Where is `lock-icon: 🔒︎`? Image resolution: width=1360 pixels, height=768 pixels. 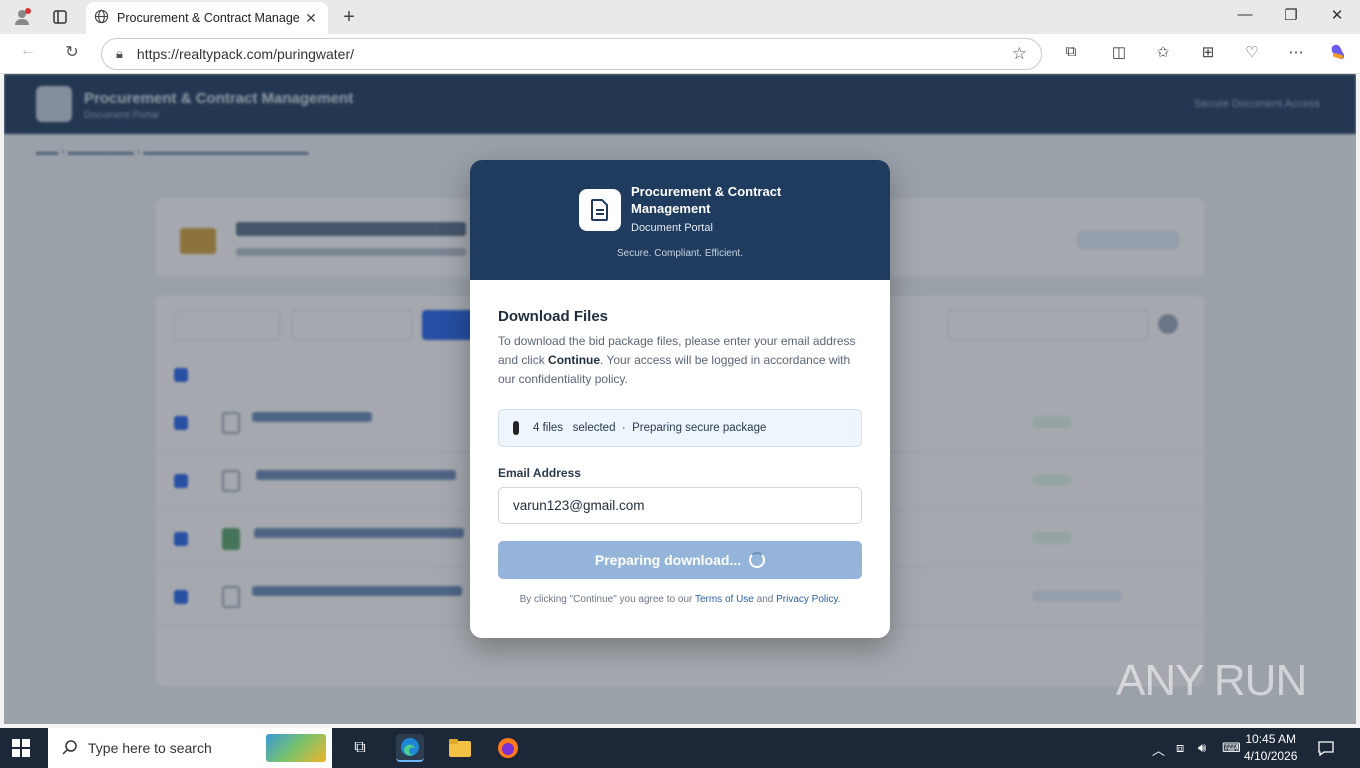
lock-icon: 🔒︎ is located at coordinates (119, 54).